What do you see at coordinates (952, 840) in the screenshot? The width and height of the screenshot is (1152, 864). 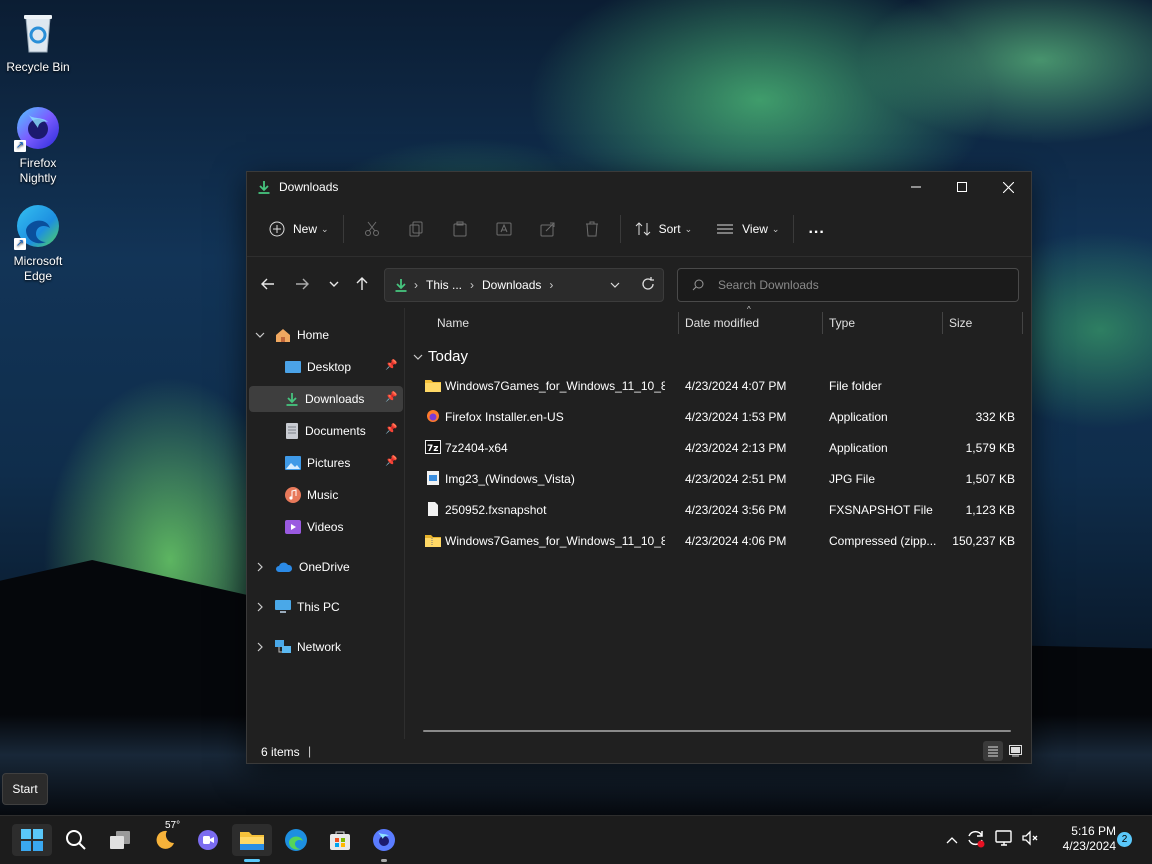 I see `show-hidden-icons-button` at bounding box center [952, 840].